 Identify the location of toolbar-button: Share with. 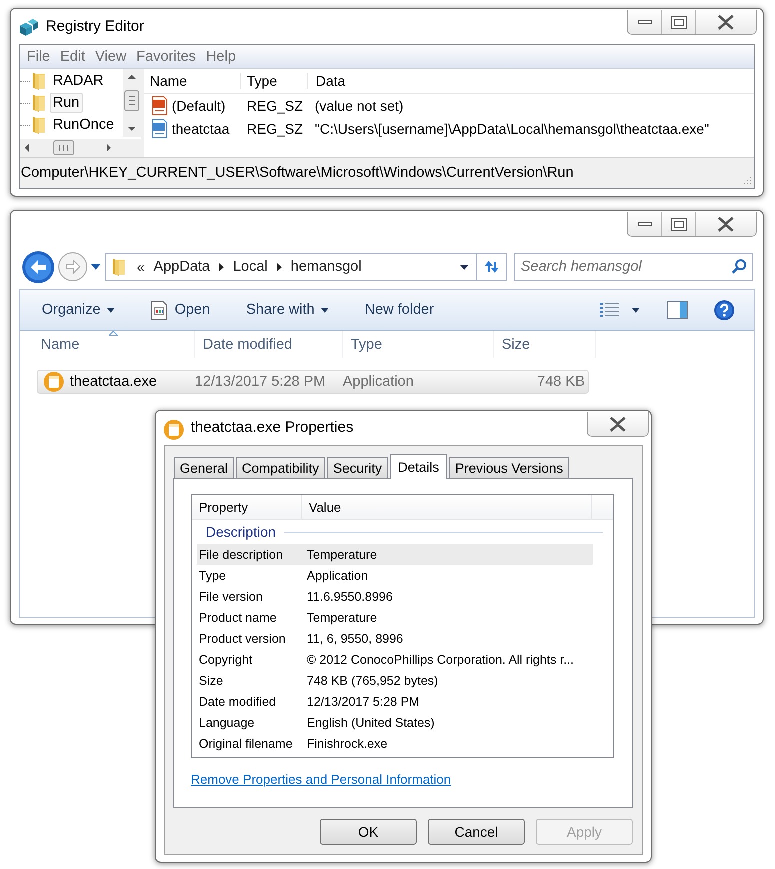
(287, 310).